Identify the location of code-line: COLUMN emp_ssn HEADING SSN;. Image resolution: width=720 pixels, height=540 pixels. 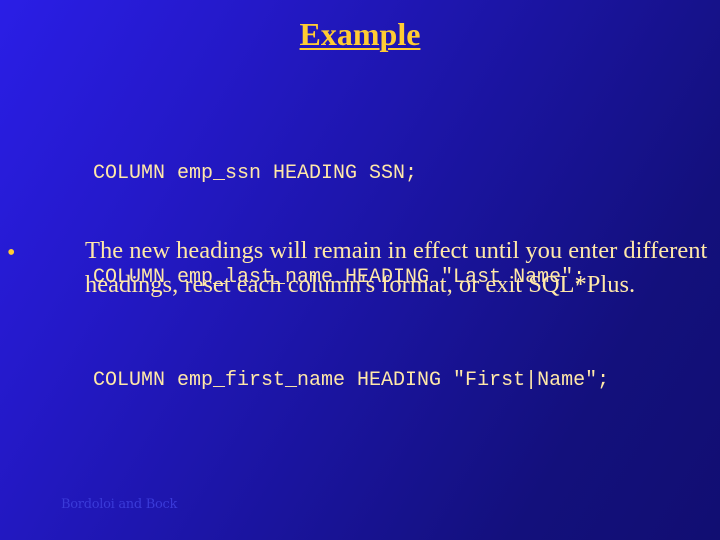
(255, 173).